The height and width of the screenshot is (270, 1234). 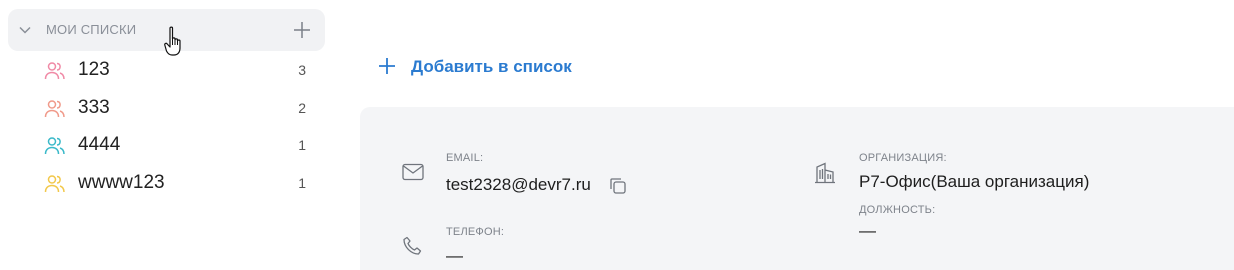 What do you see at coordinates (413, 174) in the screenshot?
I see `mail-icon` at bounding box center [413, 174].